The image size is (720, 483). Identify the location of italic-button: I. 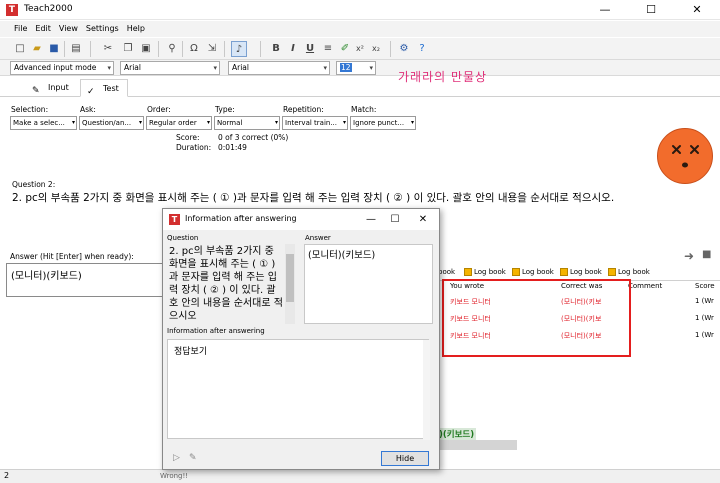
(293, 49).